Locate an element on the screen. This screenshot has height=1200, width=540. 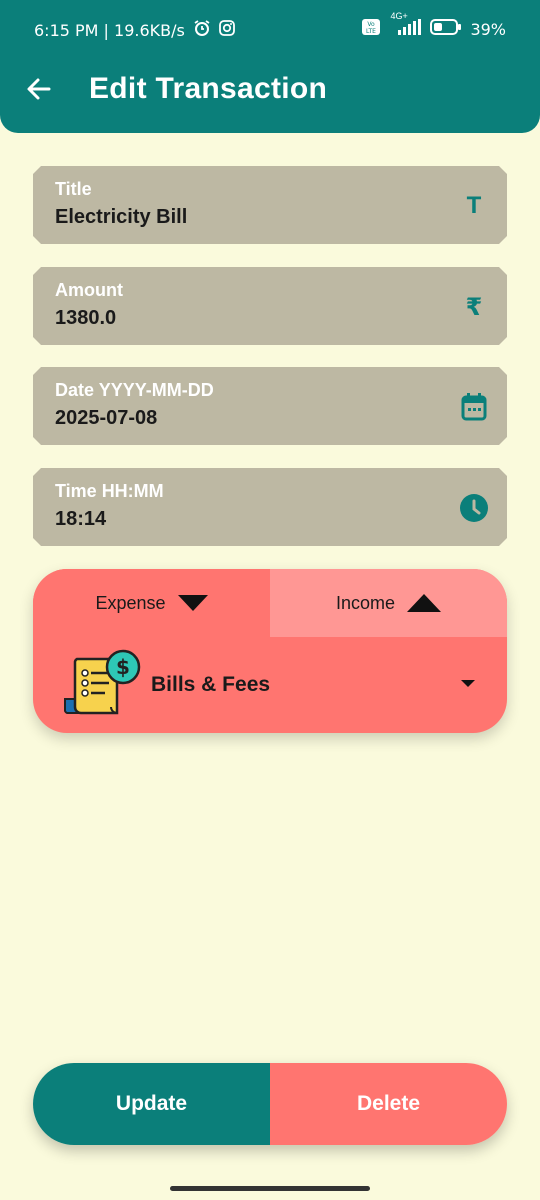
time-field-label: Time HH:MM is located at coordinates (109, 491).